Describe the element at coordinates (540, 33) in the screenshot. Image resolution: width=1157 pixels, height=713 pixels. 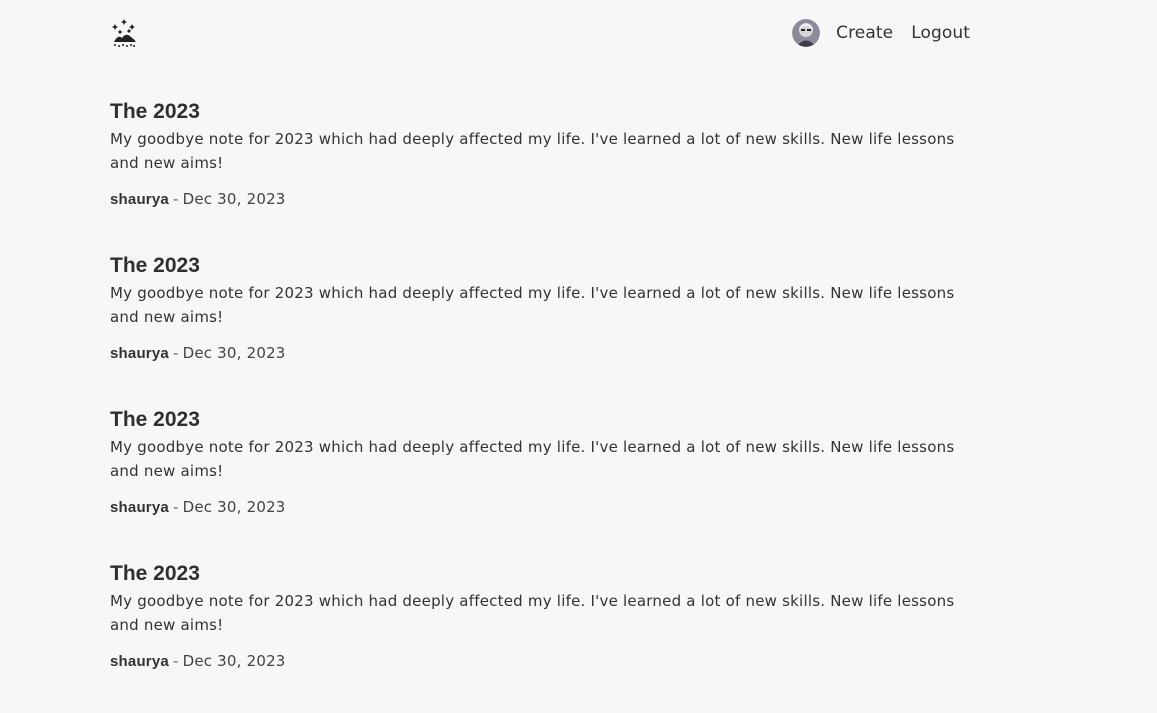
I see `site-header: Create Logout` at that location.